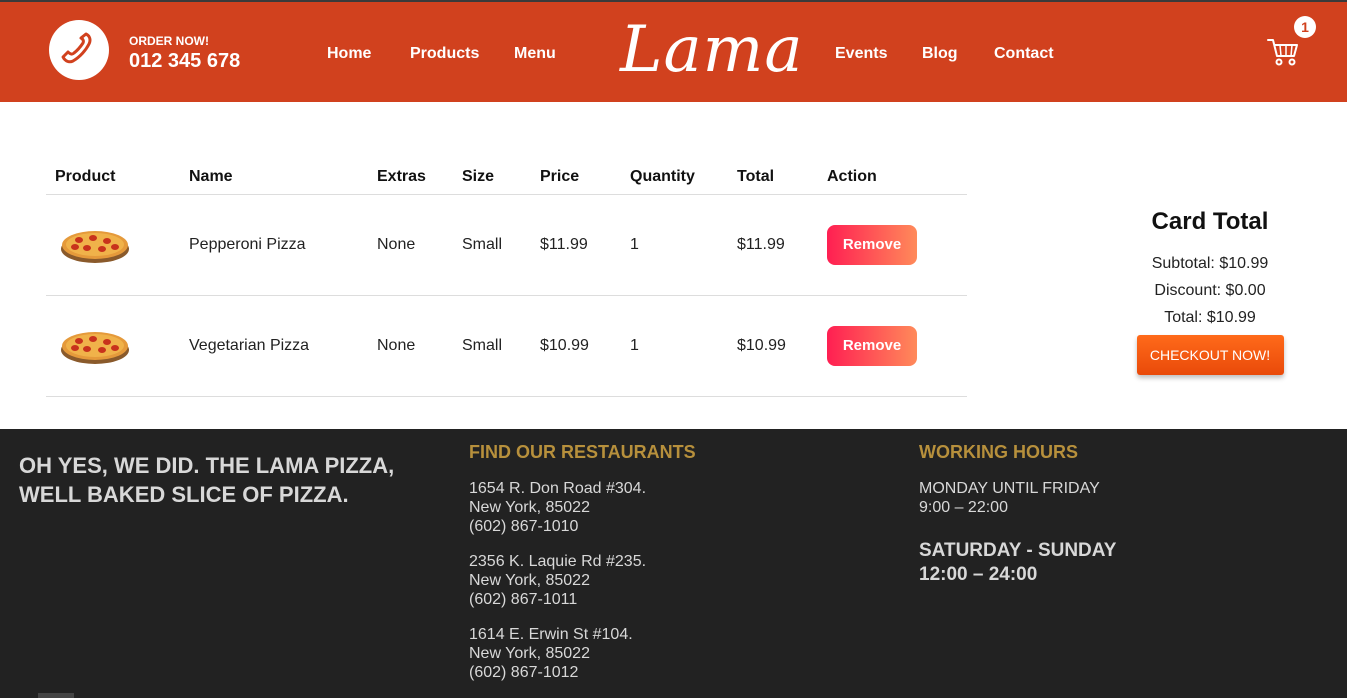 This screenshot has height=698, width=1347. Describe the element at coordinates (274, 245) in the screenshot. I see `item-name: Pepperoni Pizza` at that location.